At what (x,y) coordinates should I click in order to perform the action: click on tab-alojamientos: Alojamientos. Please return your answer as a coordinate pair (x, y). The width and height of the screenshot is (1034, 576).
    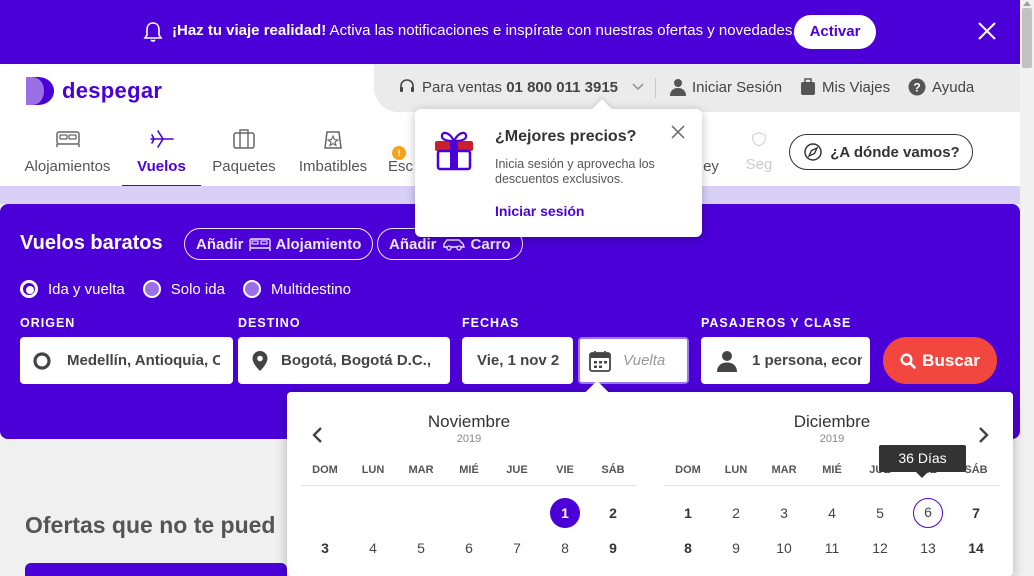
    Looking at the image, I should click on (67, 155).